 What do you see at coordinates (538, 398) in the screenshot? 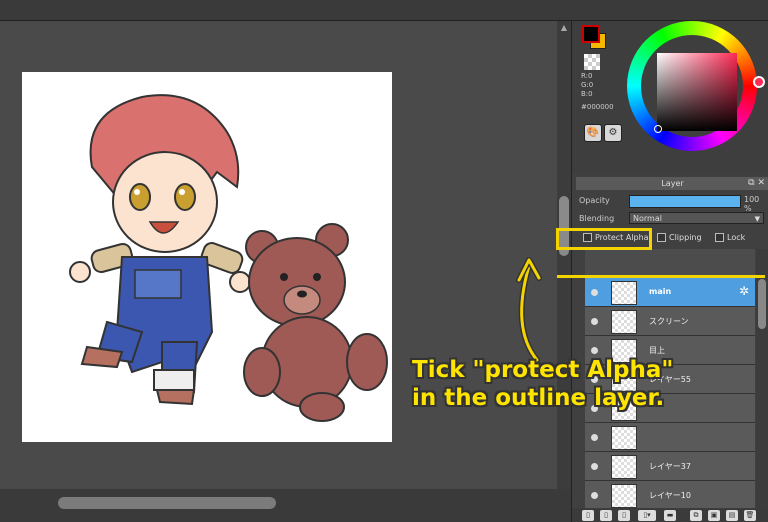
I see `caption-line-2: in the outline layer.` at bounding box center [538, 398].